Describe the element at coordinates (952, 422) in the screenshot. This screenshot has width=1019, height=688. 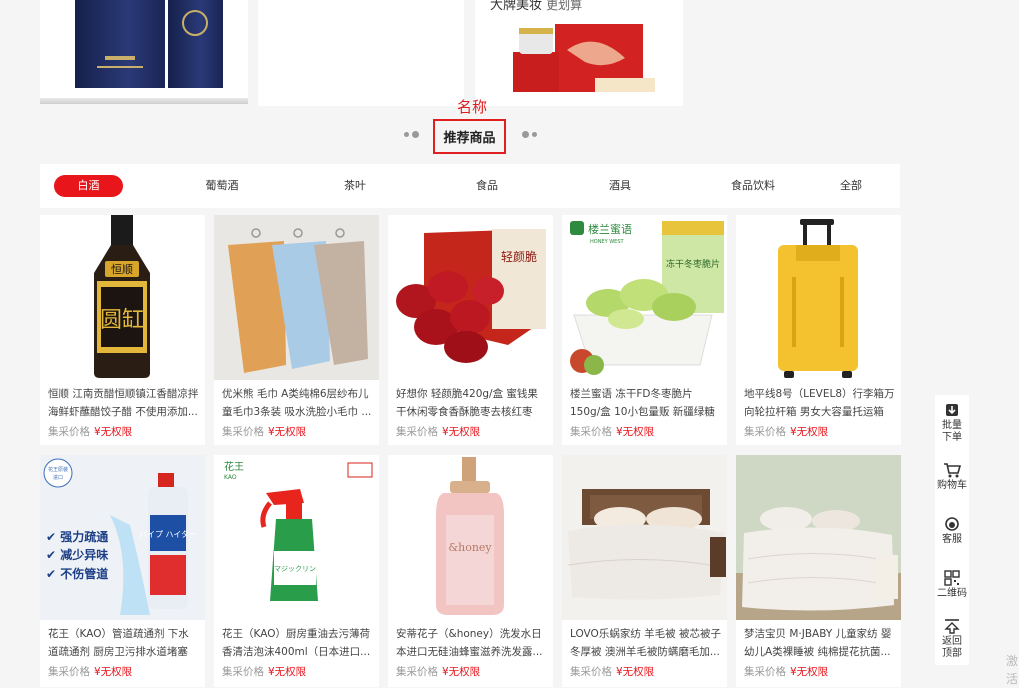
I see `sidebar-bulk-order: 批量下单` at that location.